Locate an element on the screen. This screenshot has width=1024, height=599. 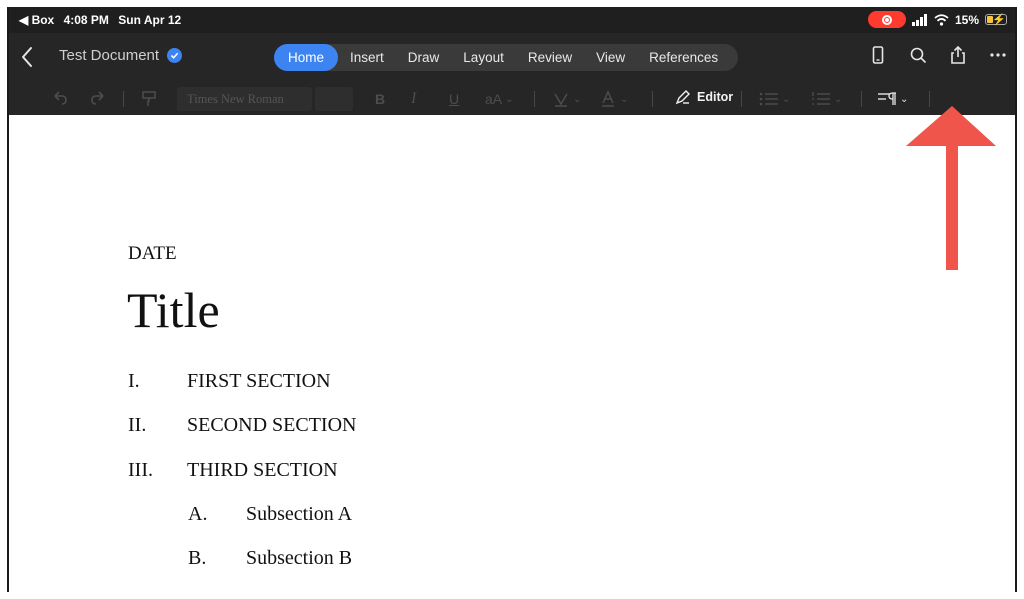
bullet-list-icon is located at coordinates (768, 99).